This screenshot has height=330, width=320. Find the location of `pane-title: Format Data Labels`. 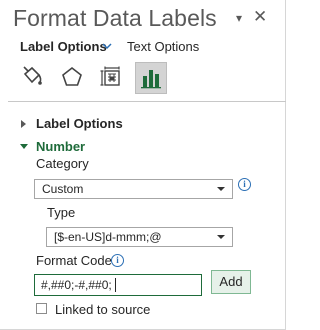

pane-title: Format Data Labels is located at coordinates (115, 18).